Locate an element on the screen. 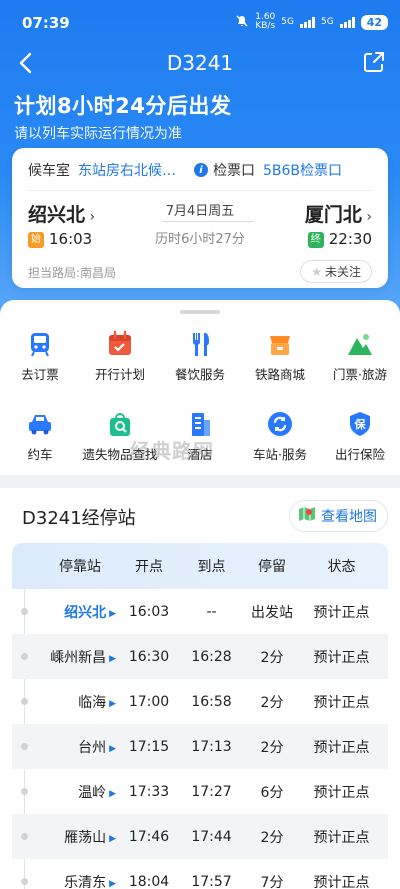 The width and height of the screenshot is (400, 889). stop-station: 台州 is located at coordinates (92, 747).